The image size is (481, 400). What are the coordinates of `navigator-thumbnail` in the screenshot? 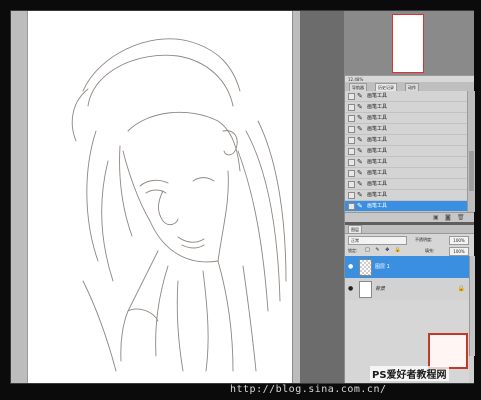 It's located at (408, 43).